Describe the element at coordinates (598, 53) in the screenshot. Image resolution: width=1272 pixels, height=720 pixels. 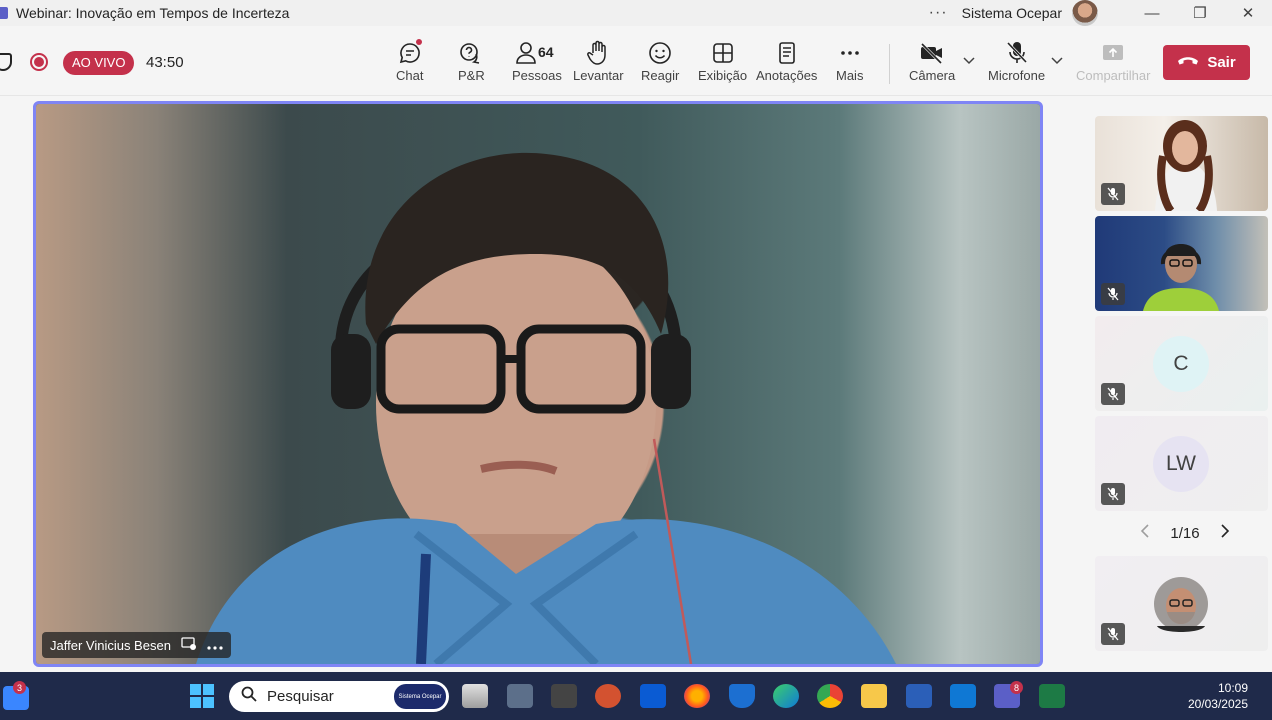
I see `raise-hand-icon` at that location.